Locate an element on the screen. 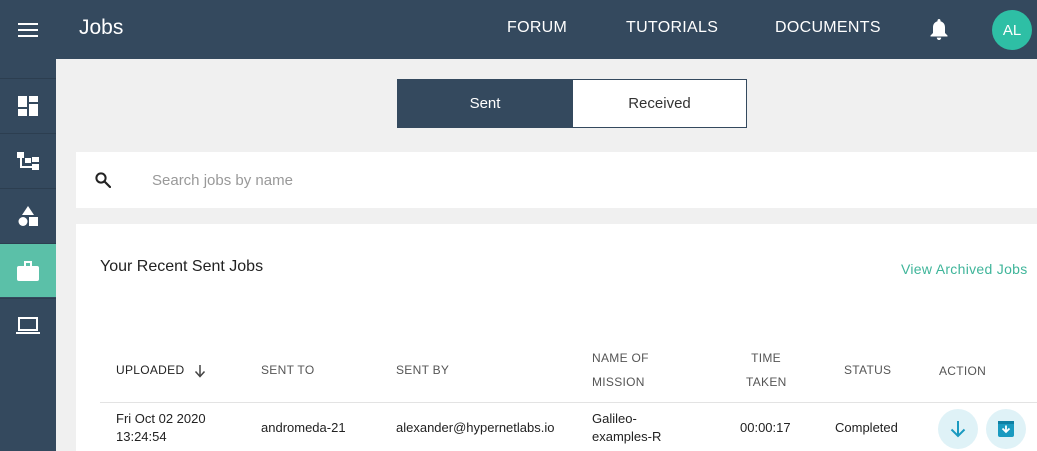  column-mission-line2: MISSION is located at coordinates (618, 382).